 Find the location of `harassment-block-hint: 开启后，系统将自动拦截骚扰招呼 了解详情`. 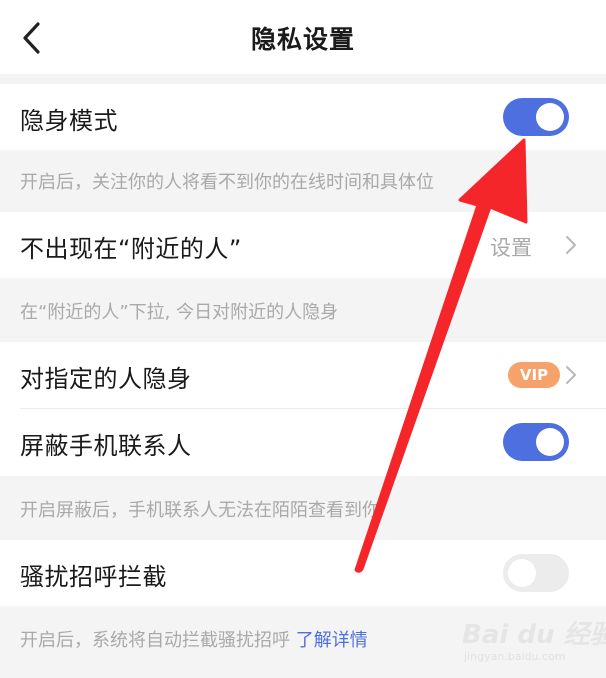

harassment-block-hint: 开启后，系统将自动拦截骚扰招呼 了解详情 is located at coordinates (194, 639).